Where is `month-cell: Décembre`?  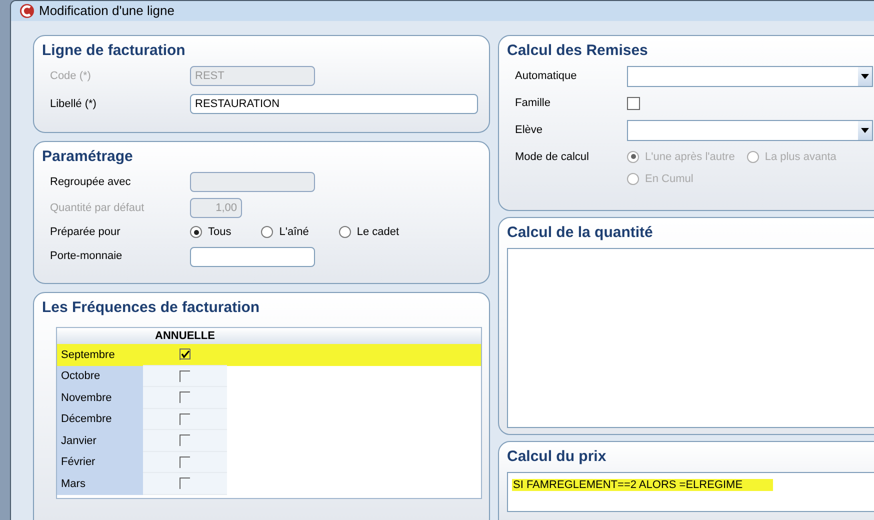
month-cell: Décembre is located at coordinates (100, 419).